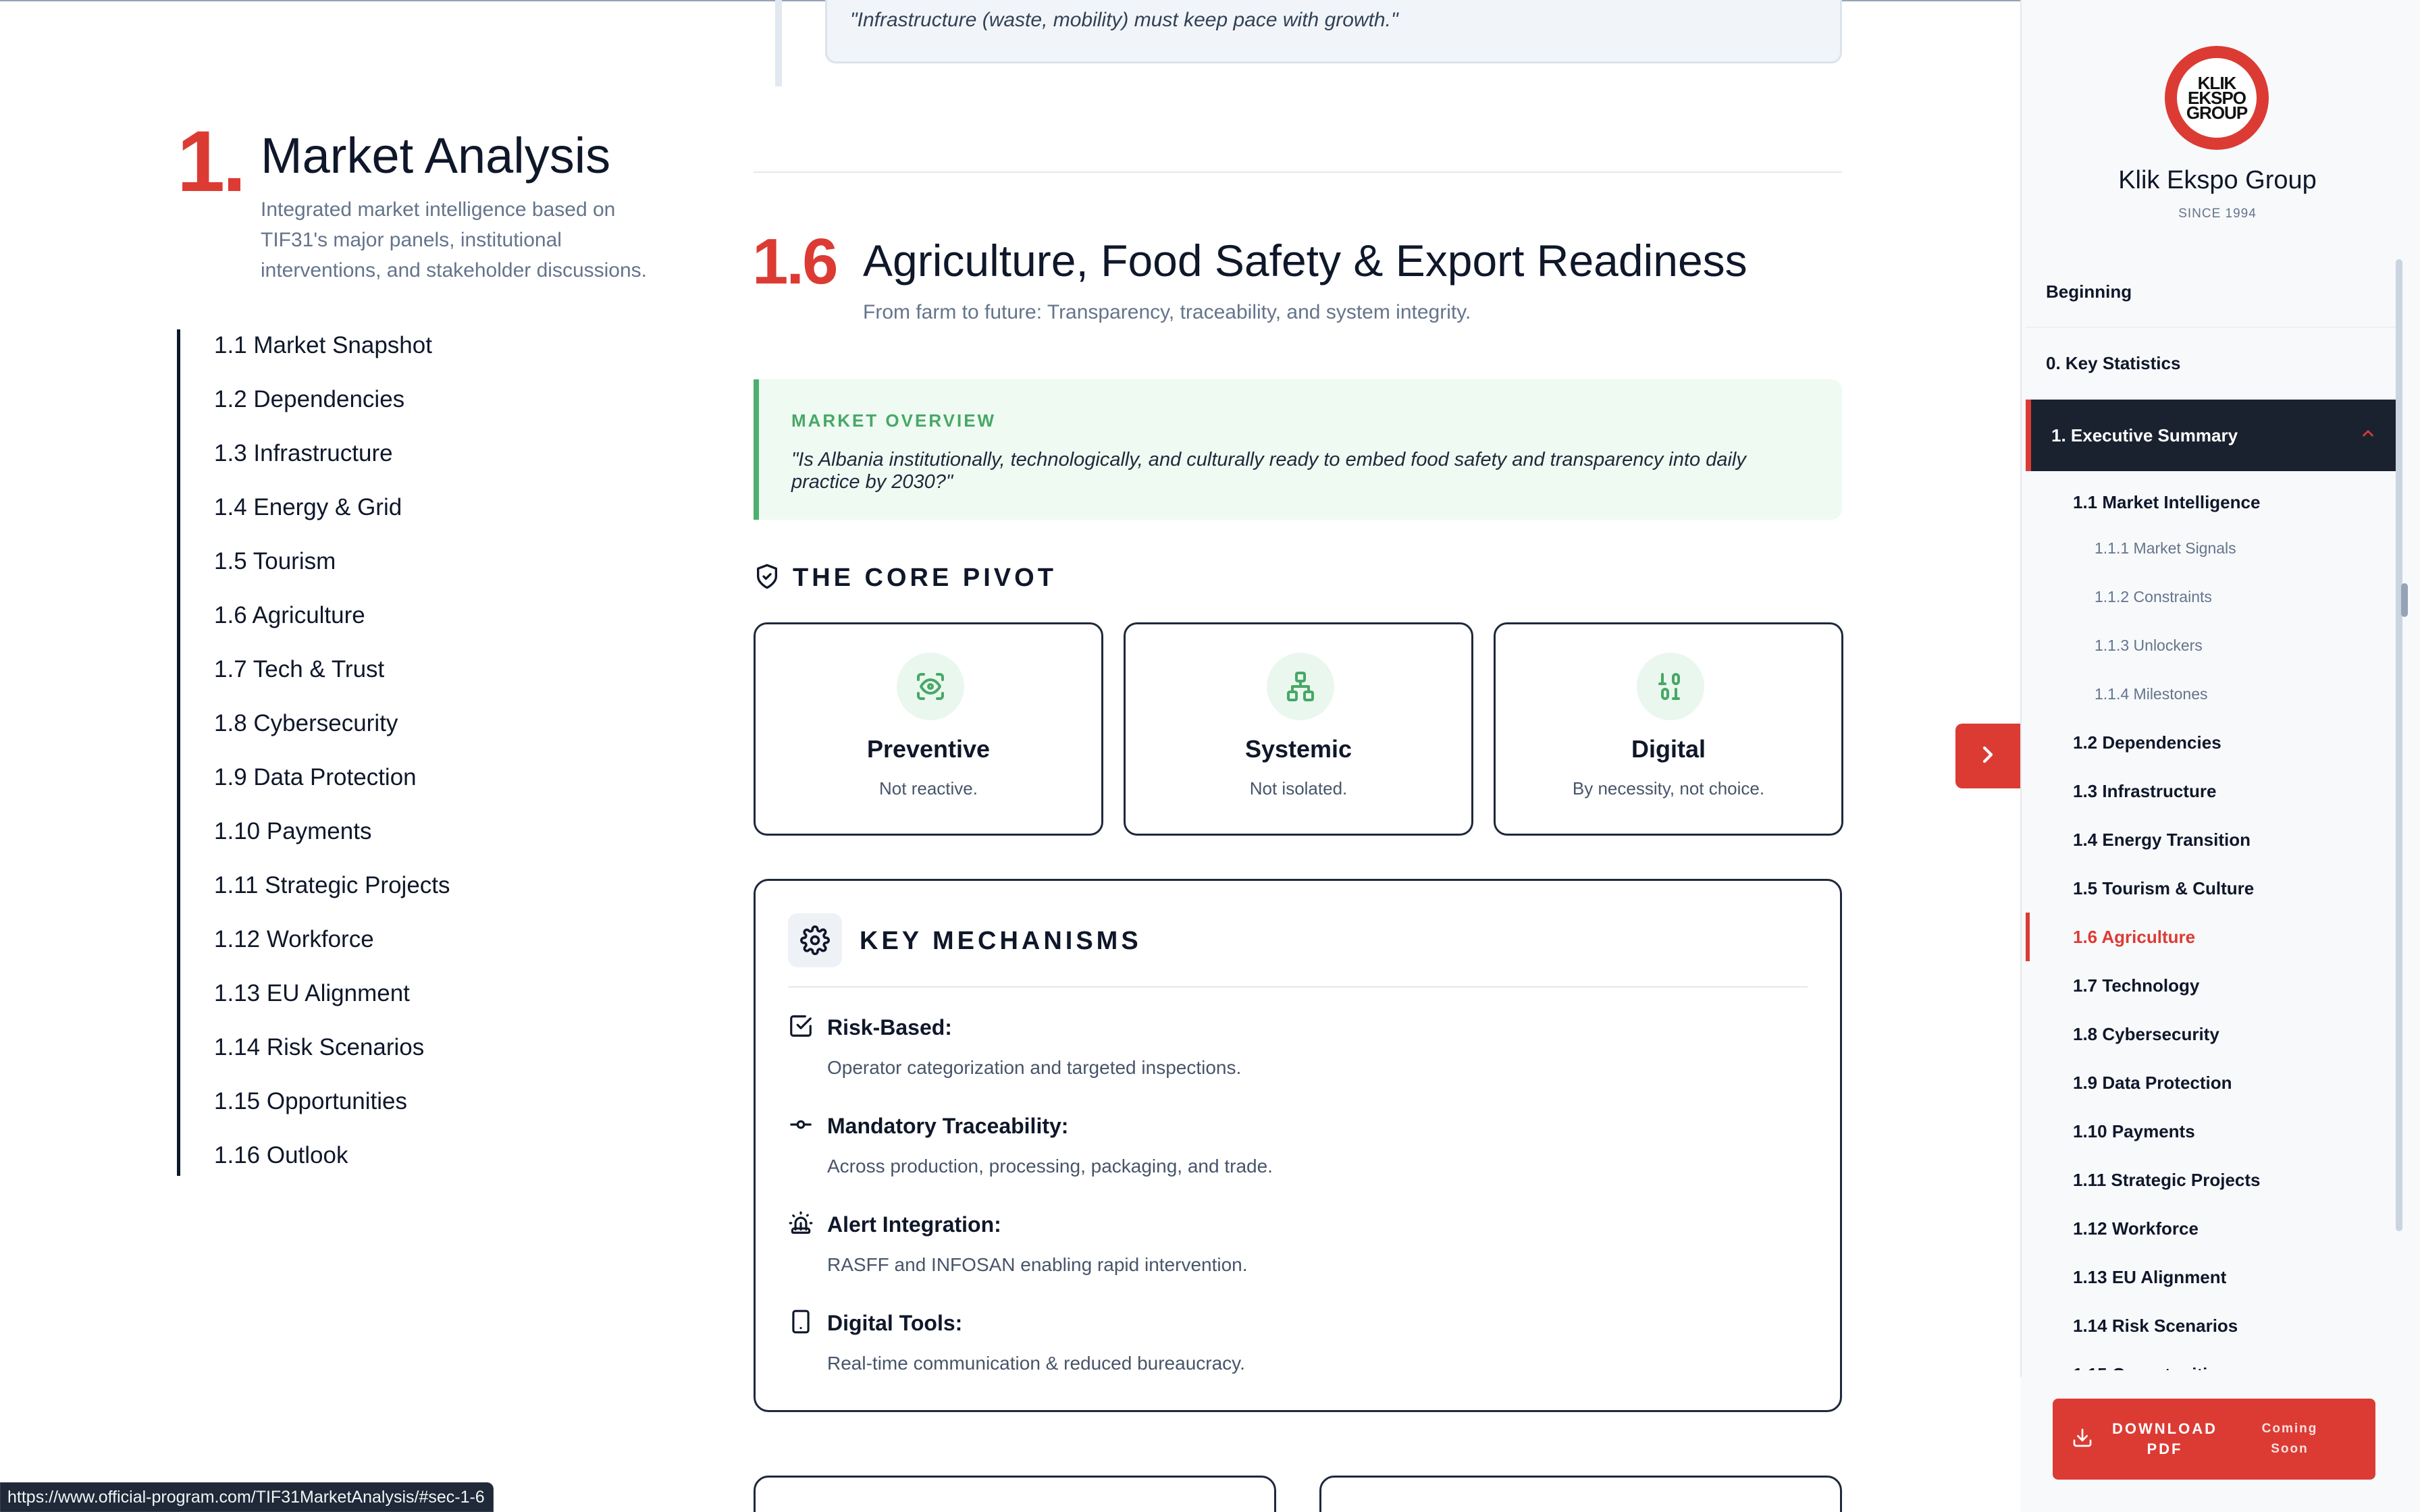  What do you see at coordinates (928, 729) in the screenshot?
I see `pivot-card-preventive: Preventive Not reactive.` at bounding box center [928, 729].